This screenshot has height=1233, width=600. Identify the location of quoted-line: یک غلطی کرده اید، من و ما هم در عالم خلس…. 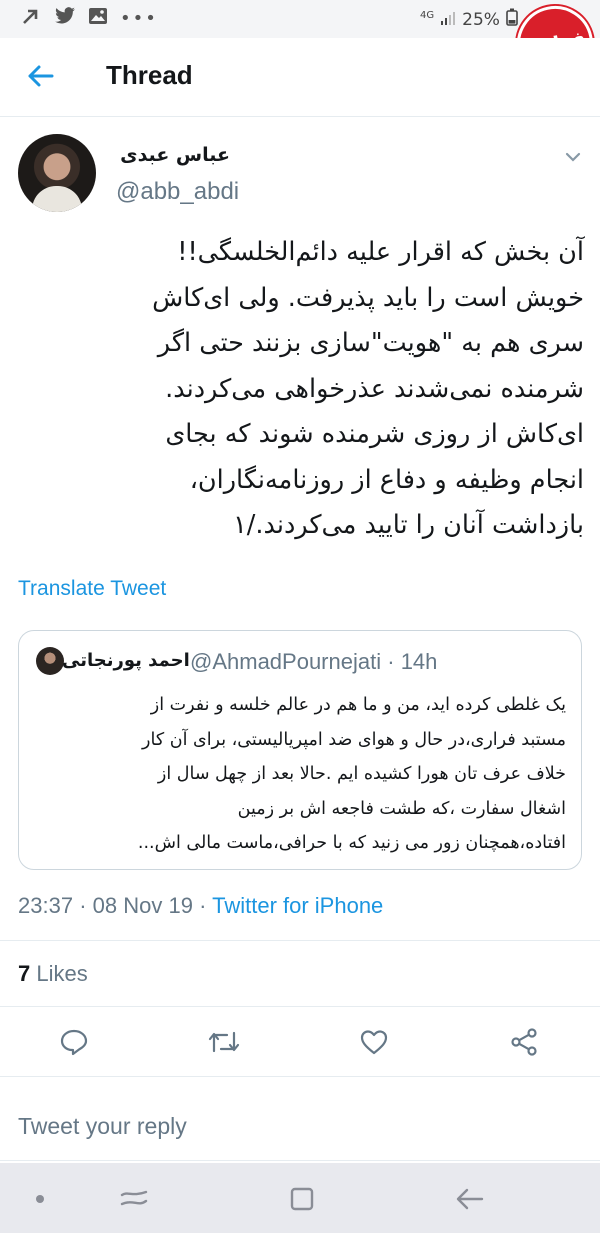
(358, 705).